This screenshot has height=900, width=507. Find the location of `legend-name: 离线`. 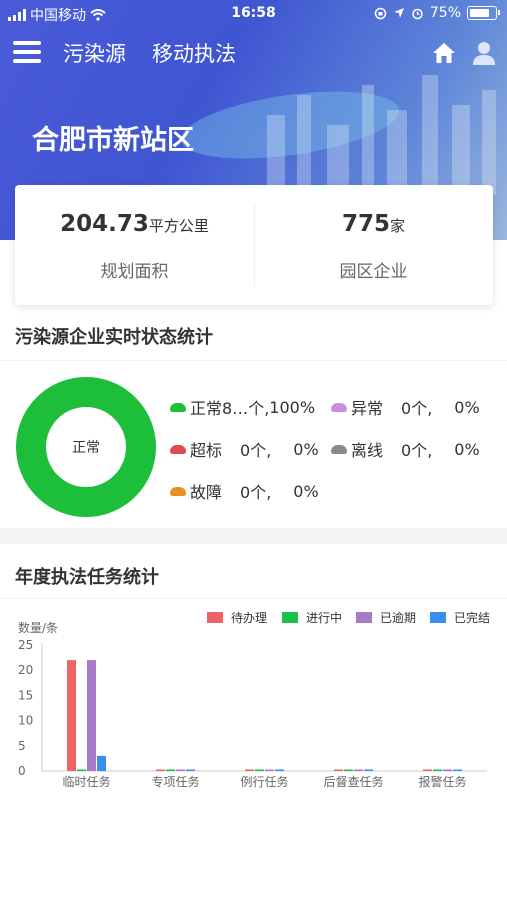

legend-name: 离线 is located at coordinates (367, 450).